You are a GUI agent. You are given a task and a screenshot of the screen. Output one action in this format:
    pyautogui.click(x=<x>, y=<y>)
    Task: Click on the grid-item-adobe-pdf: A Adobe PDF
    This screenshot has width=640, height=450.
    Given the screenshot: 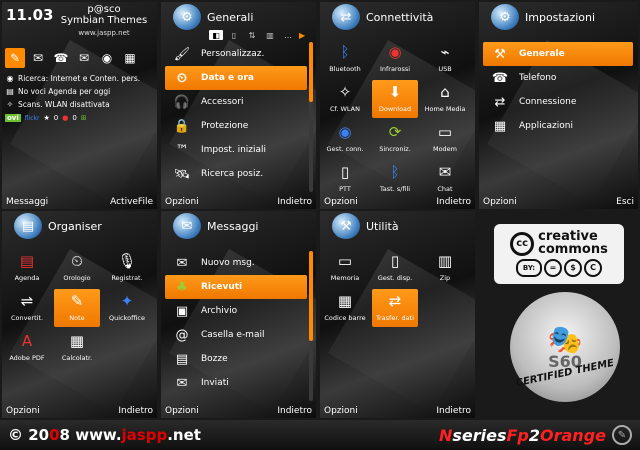 What is the action you would take?
    pyautogui.click(x=27, y=348)
    